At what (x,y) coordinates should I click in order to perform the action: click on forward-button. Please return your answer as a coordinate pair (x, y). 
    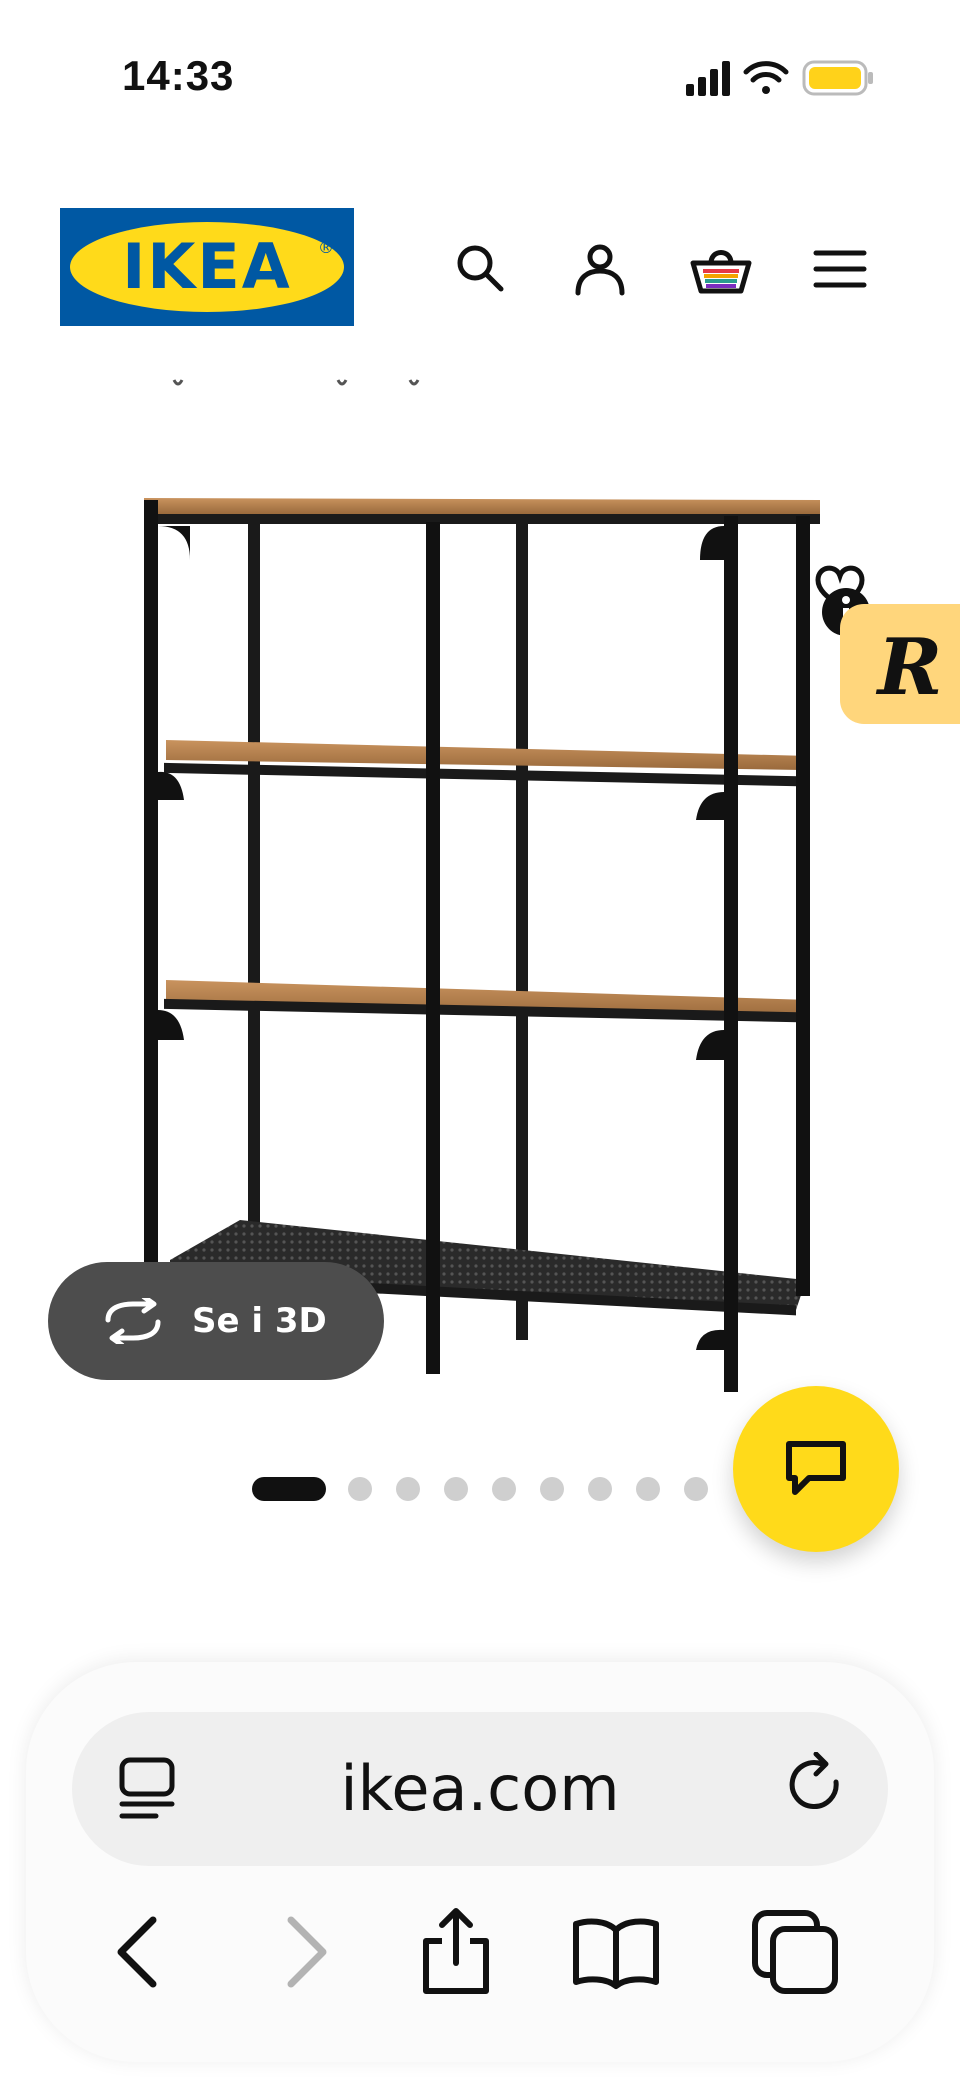
    Looking at the image, I should click on (306, 1952).